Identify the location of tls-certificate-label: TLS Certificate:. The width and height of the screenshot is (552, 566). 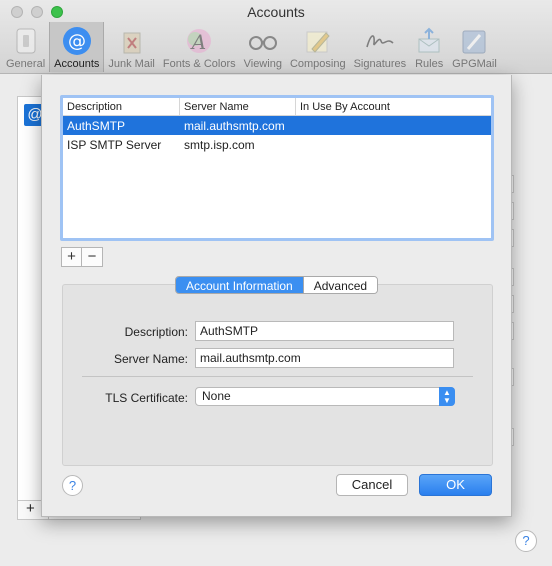
(146, 398).